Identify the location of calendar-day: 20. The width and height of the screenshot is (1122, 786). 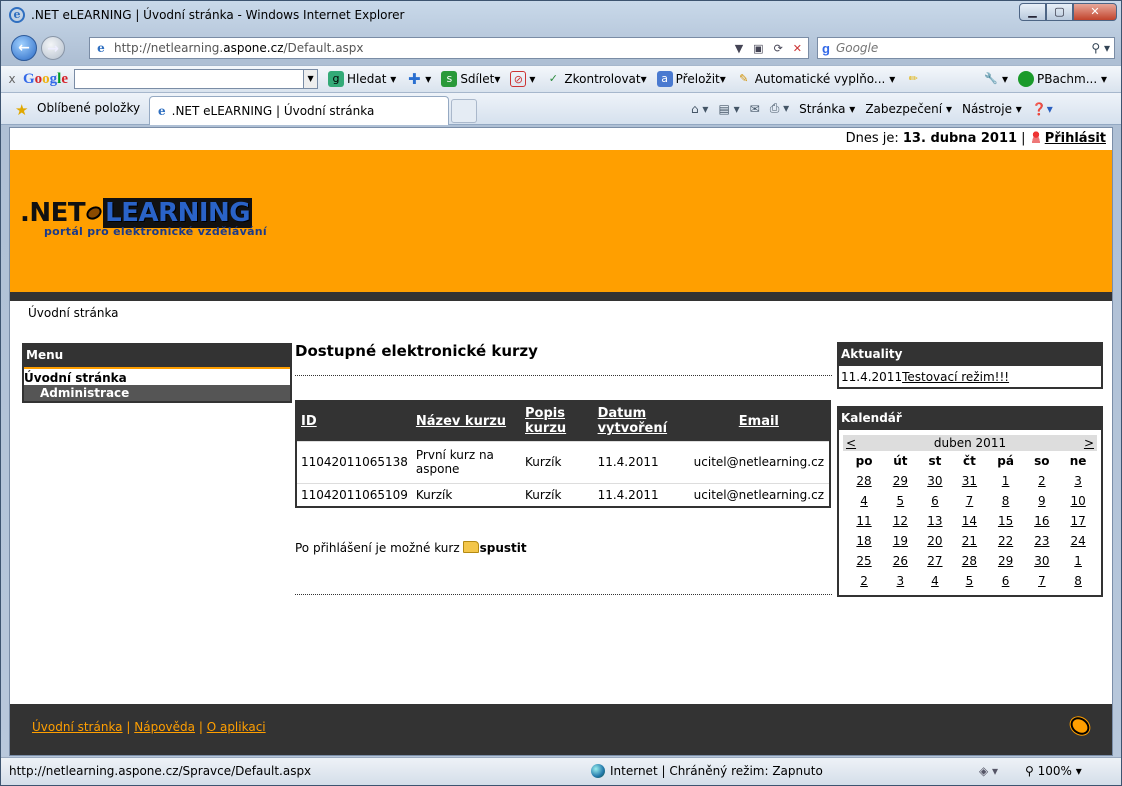
(935, 541).